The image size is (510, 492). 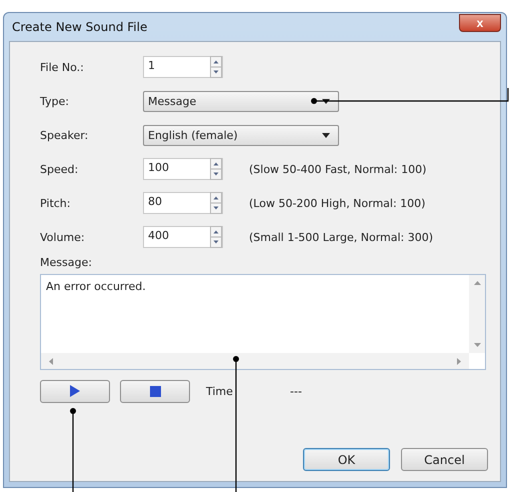 I want to click on scroll-left-icon, so click(x=51, y=361).